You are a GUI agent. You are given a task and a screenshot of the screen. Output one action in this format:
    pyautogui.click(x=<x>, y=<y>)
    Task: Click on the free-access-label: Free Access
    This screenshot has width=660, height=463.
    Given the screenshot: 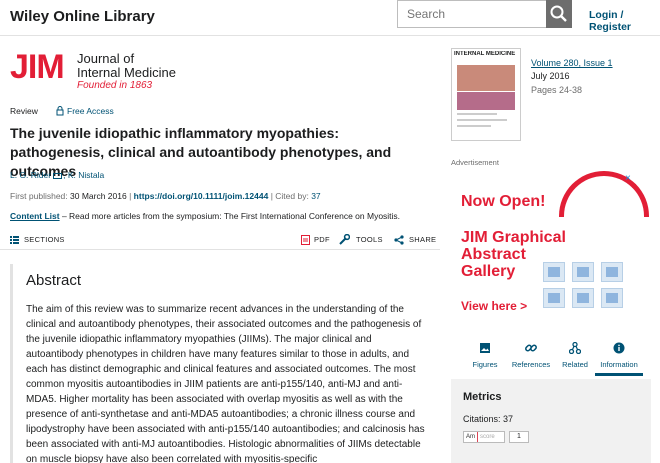 What is the action you would take?
    pyautogui.click(x=90, y=111)
    